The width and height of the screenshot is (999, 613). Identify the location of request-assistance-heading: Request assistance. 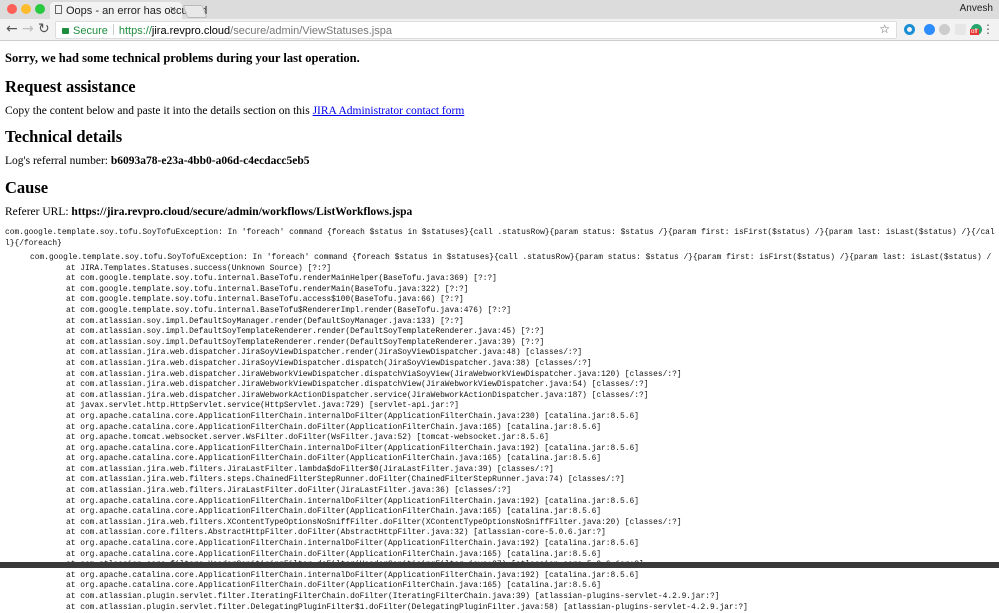
(70, 86).